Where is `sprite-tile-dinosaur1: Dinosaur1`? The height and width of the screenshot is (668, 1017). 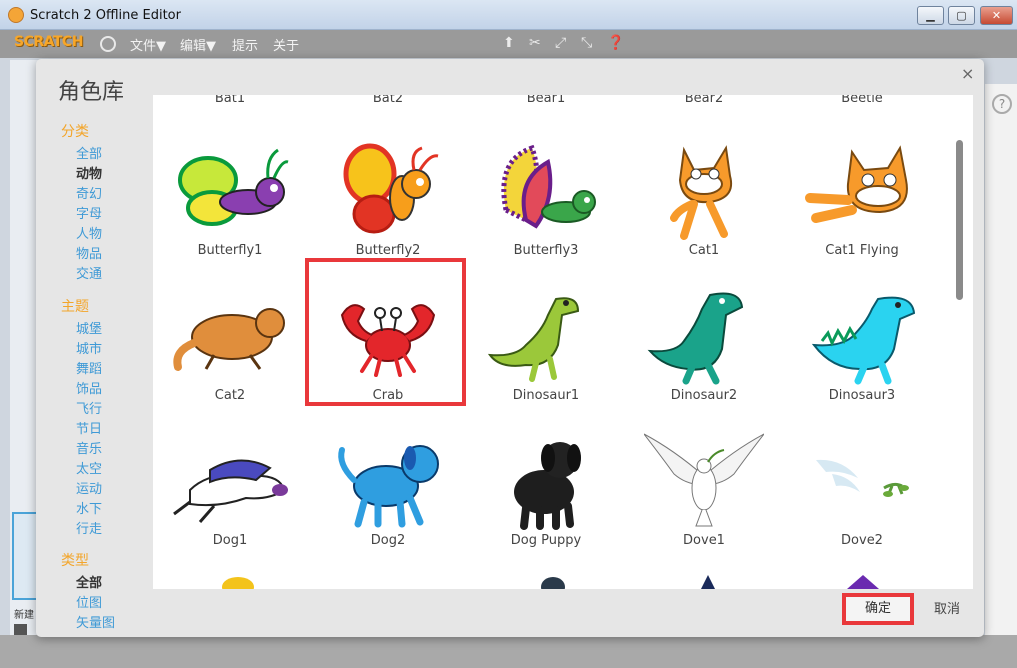
sprite-tile-dinosaur1: Dinosaur1 is located at coordinates (546, 350).